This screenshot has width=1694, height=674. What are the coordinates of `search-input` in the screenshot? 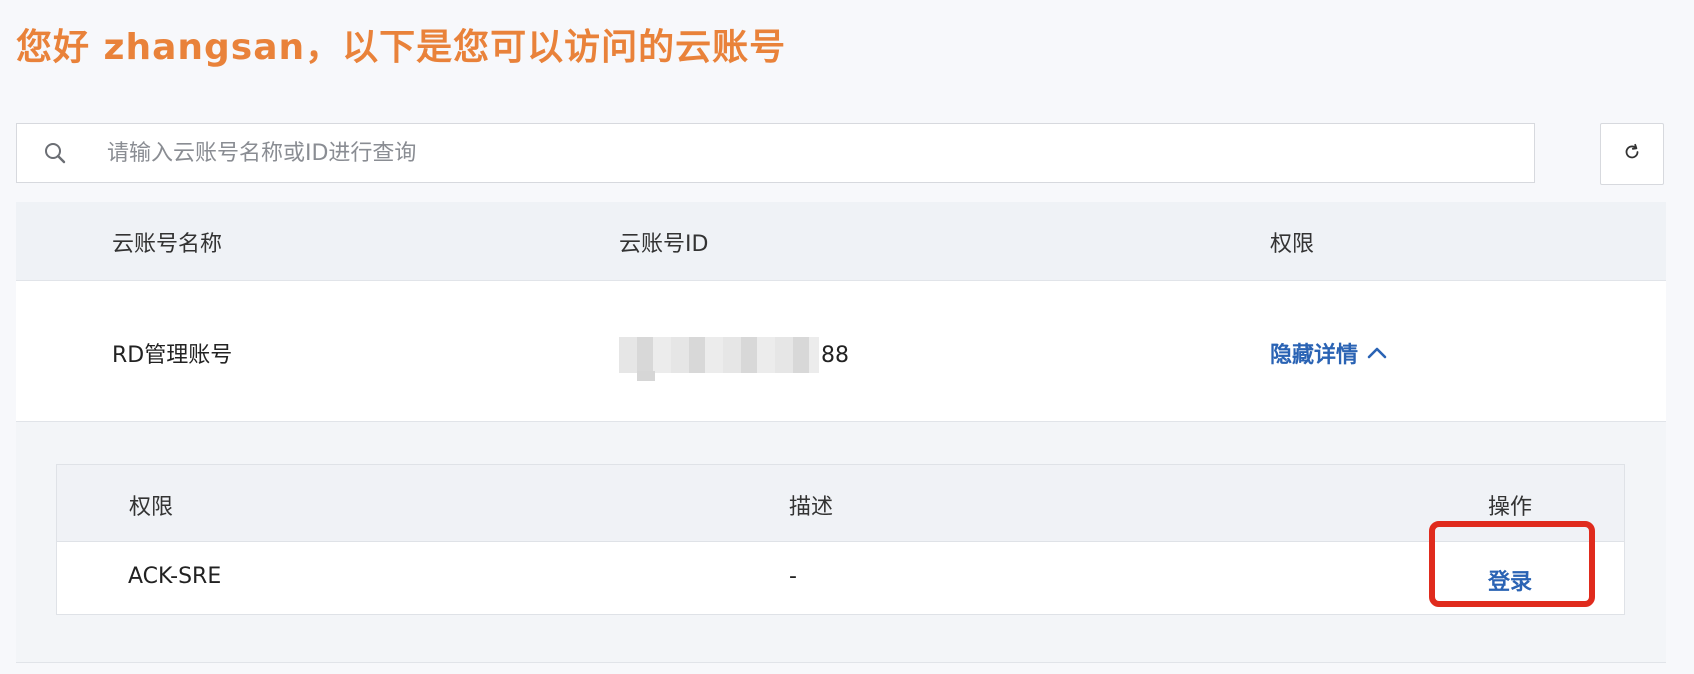 It's located at (798, 153).